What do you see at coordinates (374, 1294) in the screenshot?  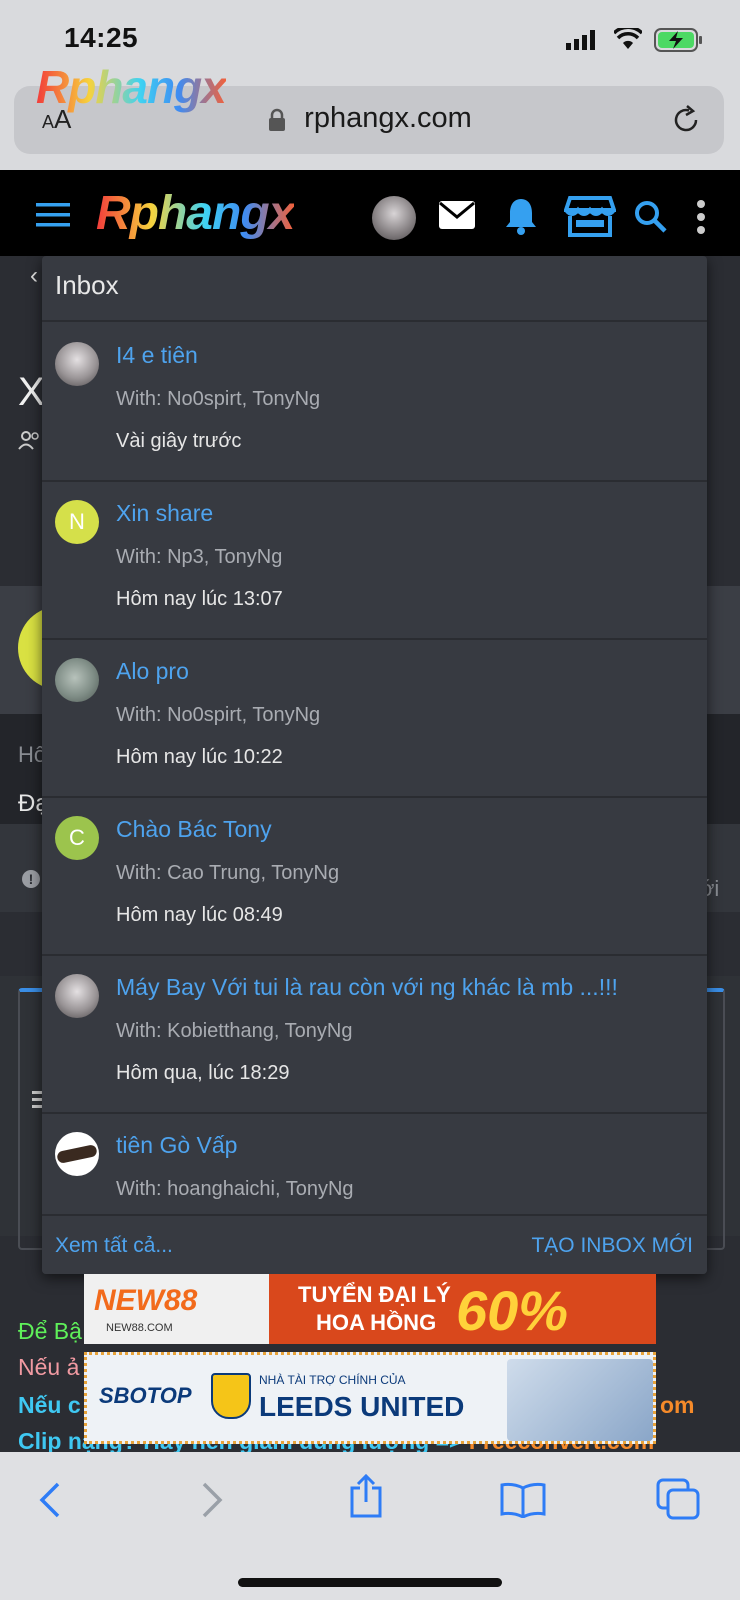 I see `ad1-line1: TUYỂN ĐẠI LÝ` at bounding box center [374, 1294].